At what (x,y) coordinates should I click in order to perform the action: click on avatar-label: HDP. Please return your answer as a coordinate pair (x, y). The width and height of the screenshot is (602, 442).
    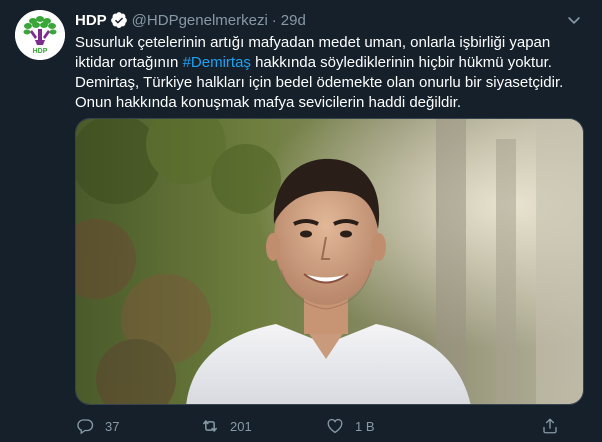
    Looking at the image, I should click on (40, 51).